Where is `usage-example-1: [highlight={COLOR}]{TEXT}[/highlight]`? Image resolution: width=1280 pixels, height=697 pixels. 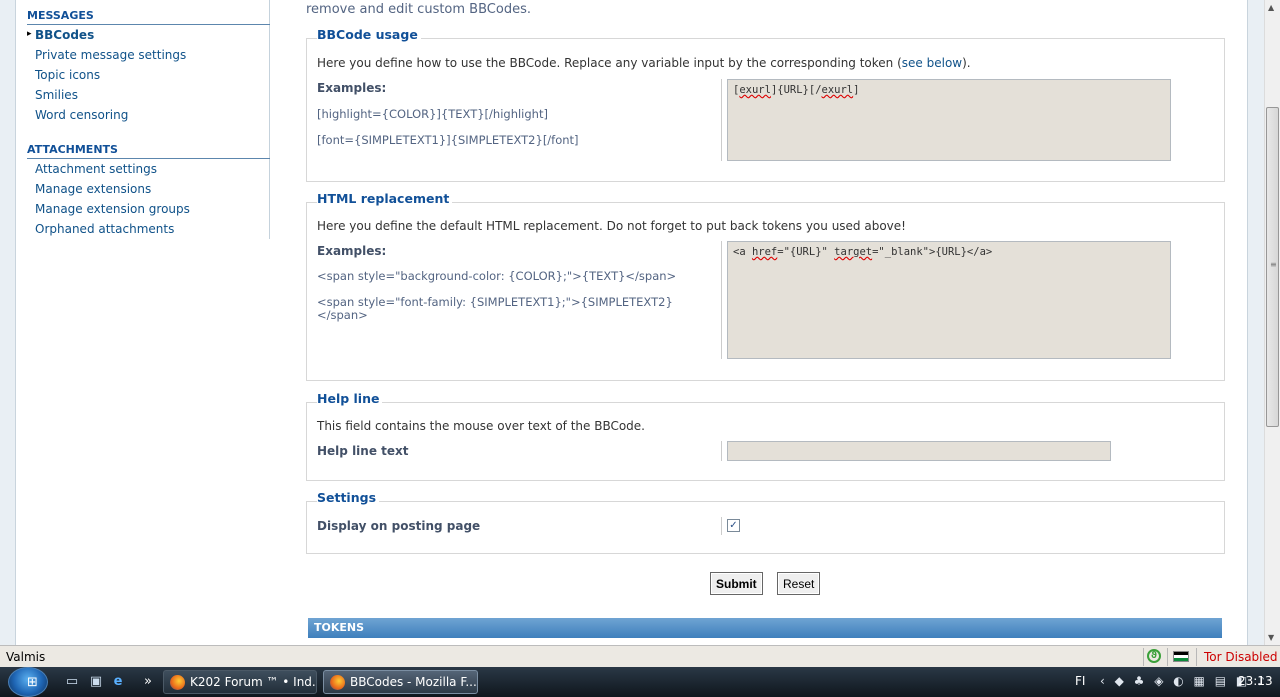
usage-example-1: [highlight={COLOR}]{TEXT}[/highlight] is located at coordinates (432, 114).